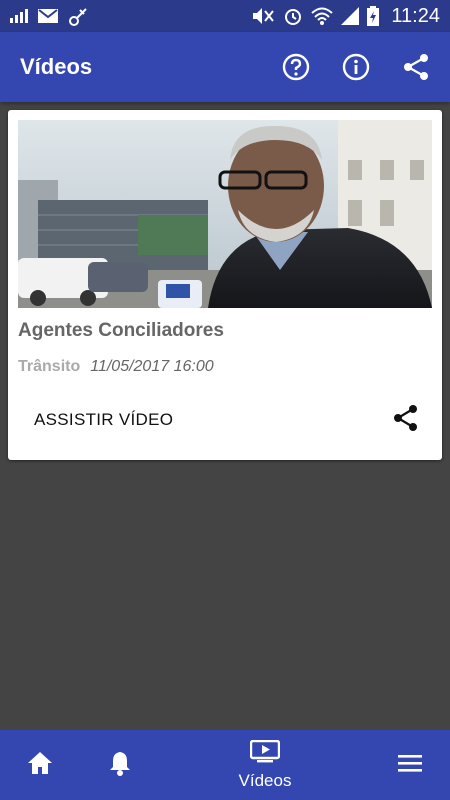 The width and height of the screenshot is (450, 800). What do you see at coordinates (296, 67) in the screenshot?
I see `help-icon` at bounding box center [296, 67].